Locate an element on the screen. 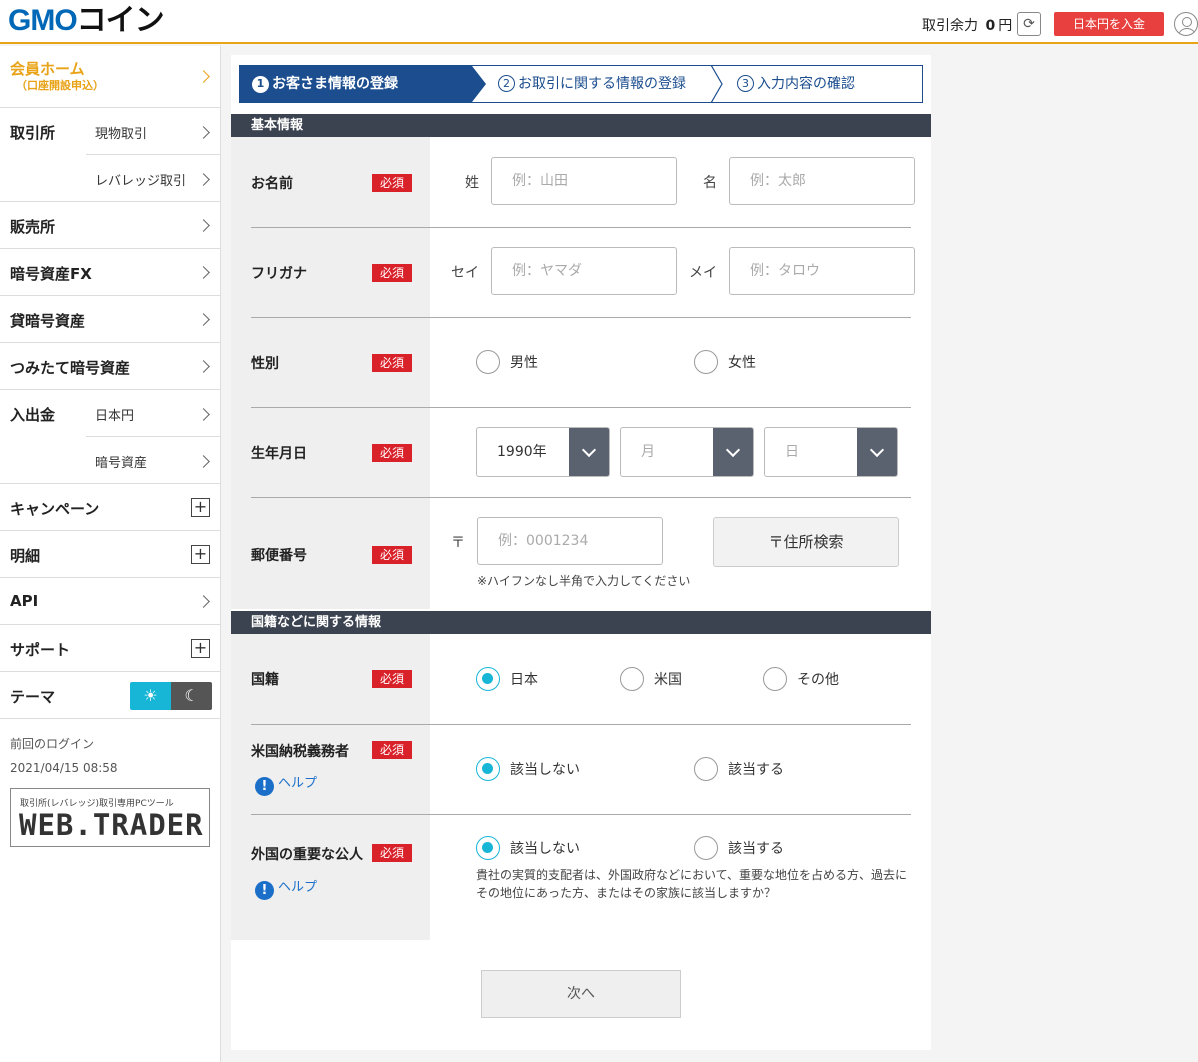  postal-note: ※ハイフンなし半角で入力してください is located at coordinates (584, 581).